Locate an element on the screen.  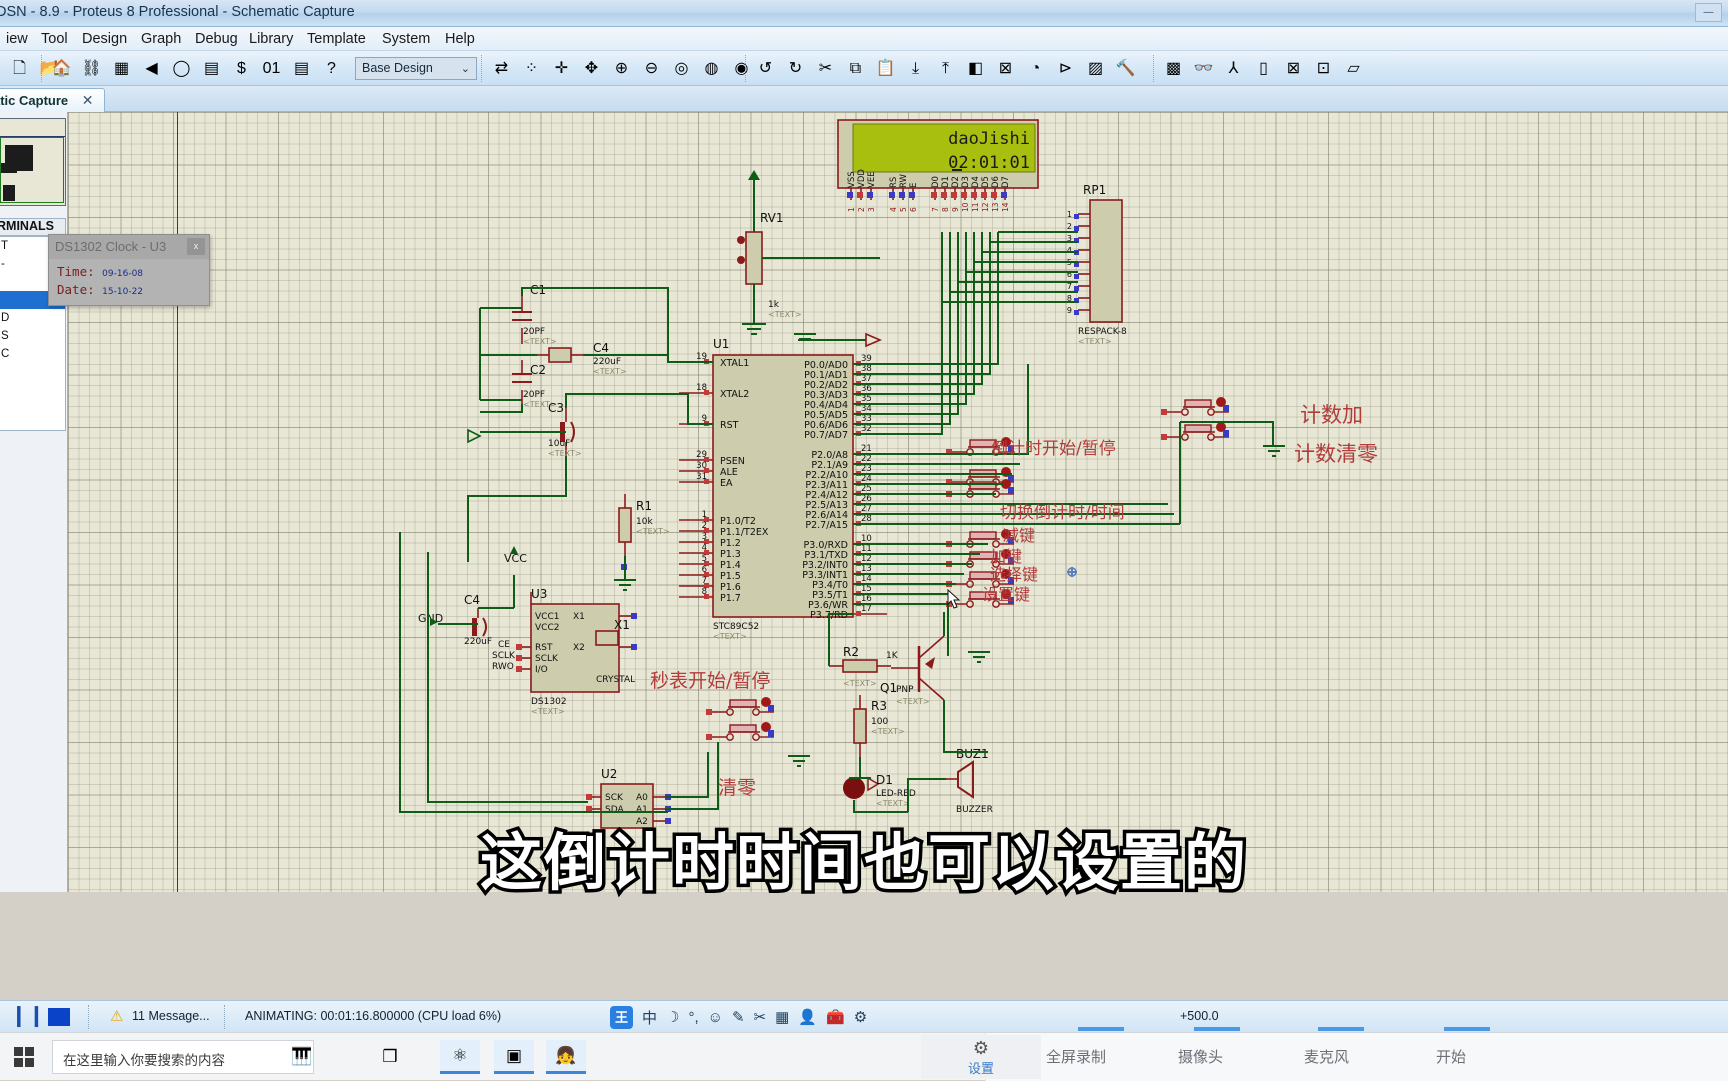
design-explorer-icon: ▱ is located at coordinates (1353, 68).